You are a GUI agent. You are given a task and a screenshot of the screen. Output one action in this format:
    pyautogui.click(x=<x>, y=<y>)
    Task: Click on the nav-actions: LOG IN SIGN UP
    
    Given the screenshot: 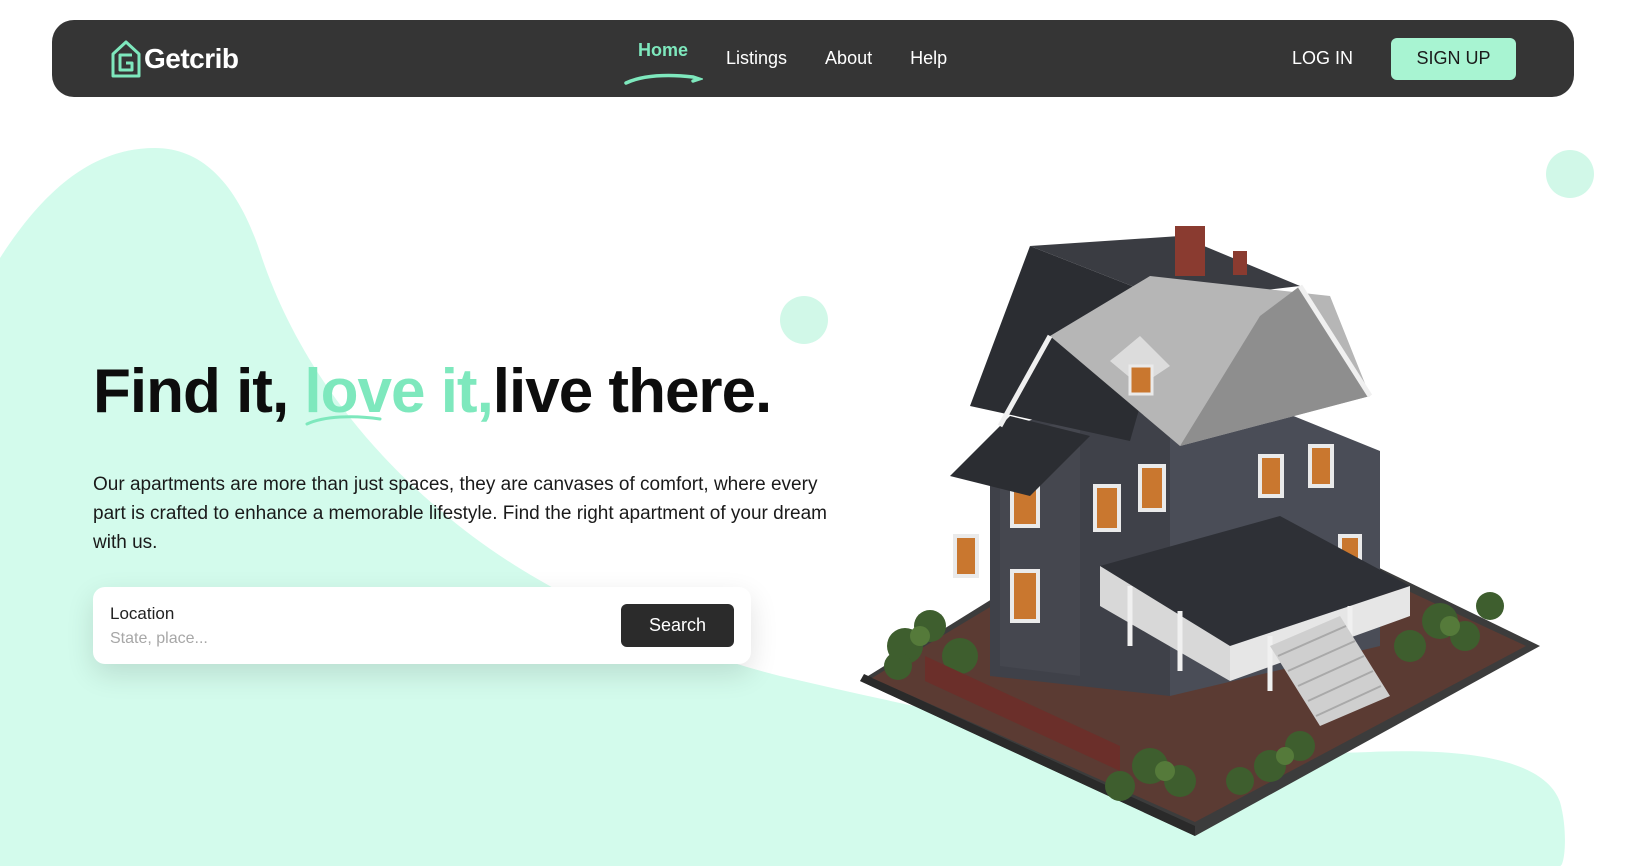 What is the action you would take?
    pyautogui.click(x=1404, y=58)
    